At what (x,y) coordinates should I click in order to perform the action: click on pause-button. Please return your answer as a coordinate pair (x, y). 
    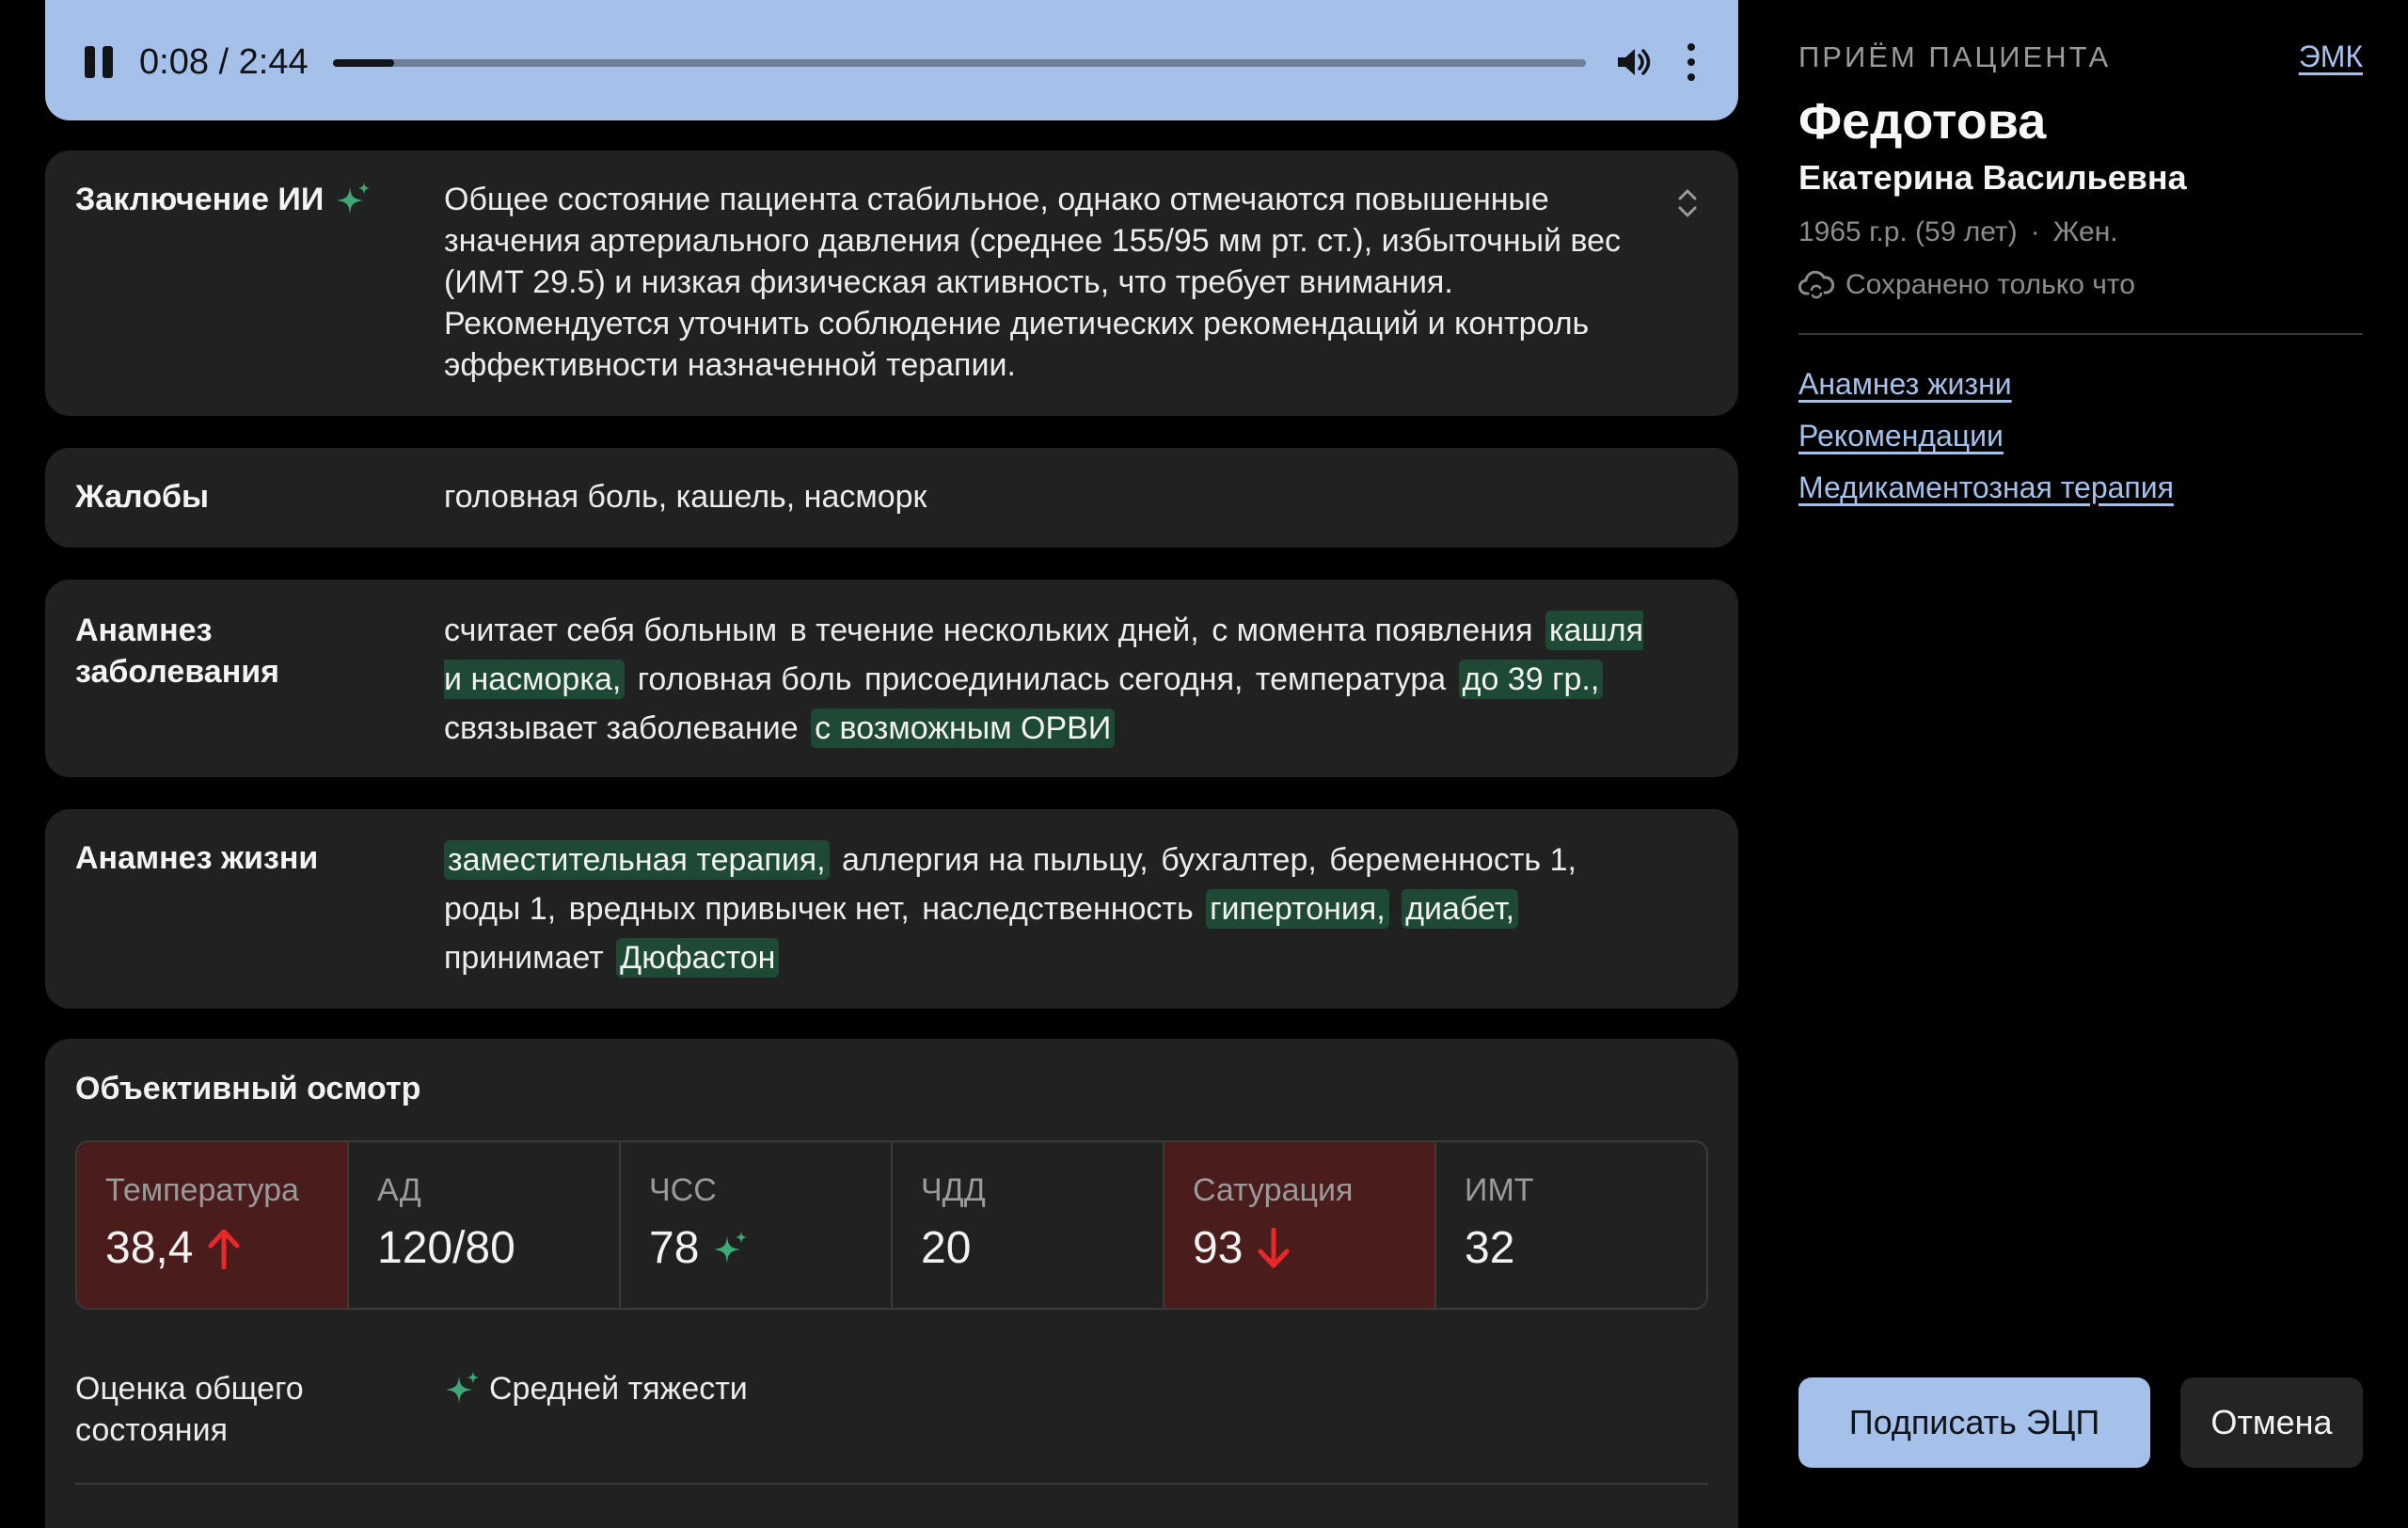
    Looking at the image, I should click on (99, 62).